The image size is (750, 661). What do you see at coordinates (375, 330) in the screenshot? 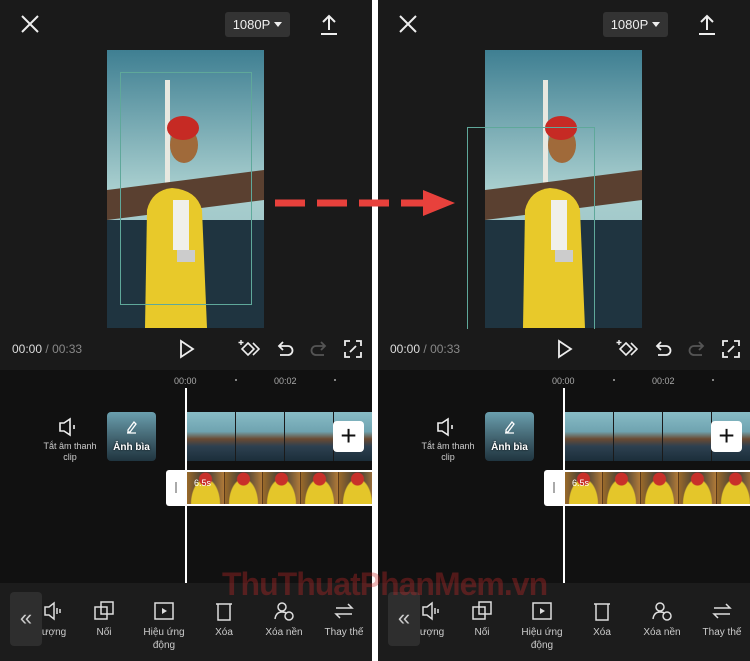
I see `divider` at bounding box center [375, 330].